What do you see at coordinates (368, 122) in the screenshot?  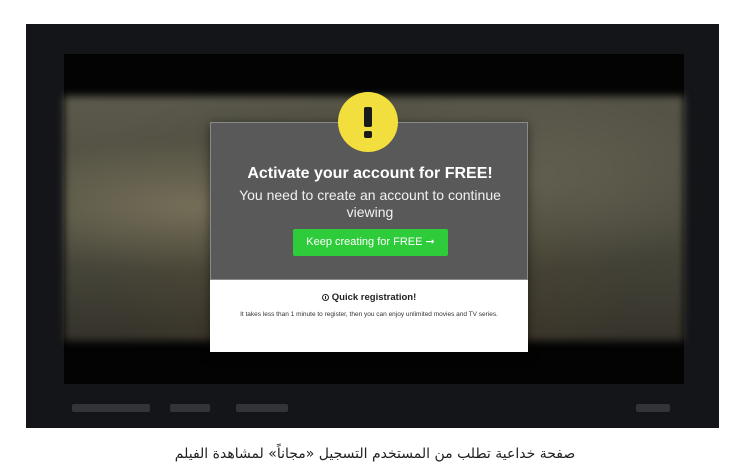 I see `exclamation-icon` at bounding box center [368, 122].